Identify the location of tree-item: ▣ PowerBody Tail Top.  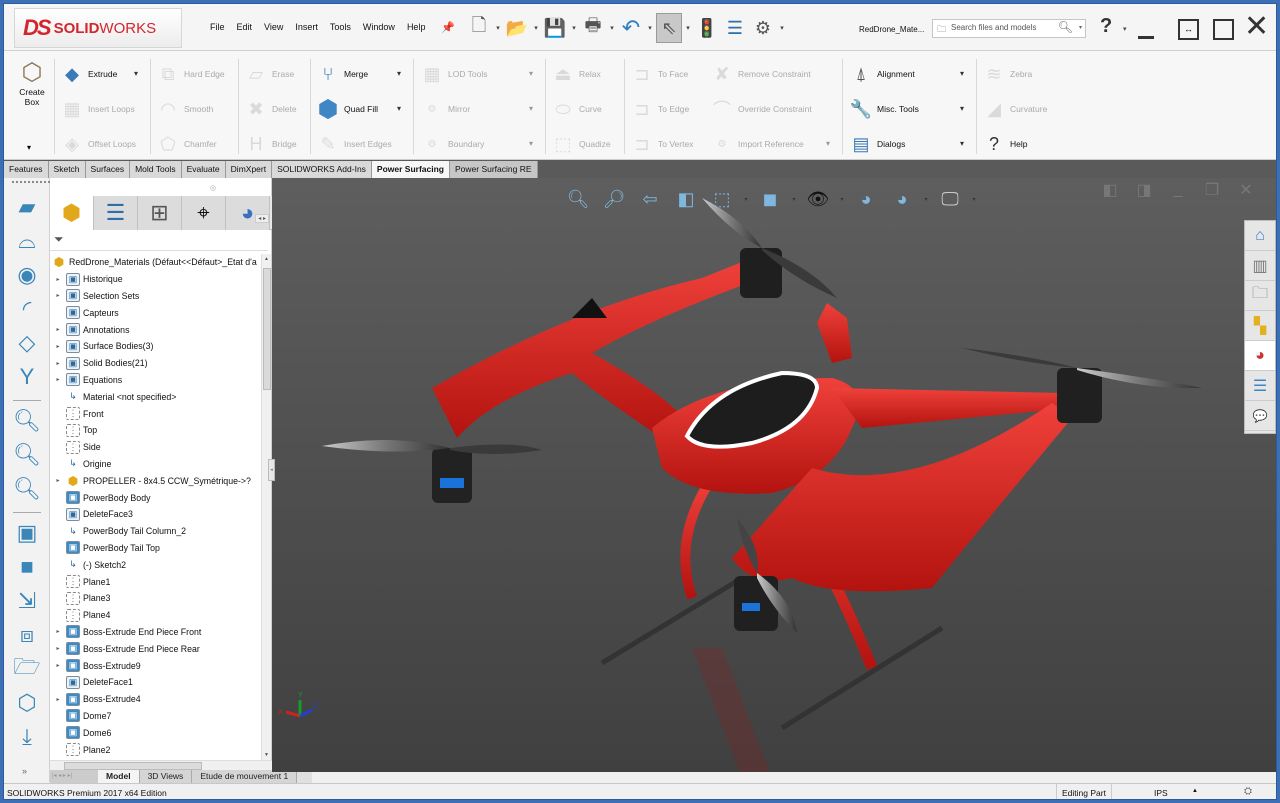
(155, 548).